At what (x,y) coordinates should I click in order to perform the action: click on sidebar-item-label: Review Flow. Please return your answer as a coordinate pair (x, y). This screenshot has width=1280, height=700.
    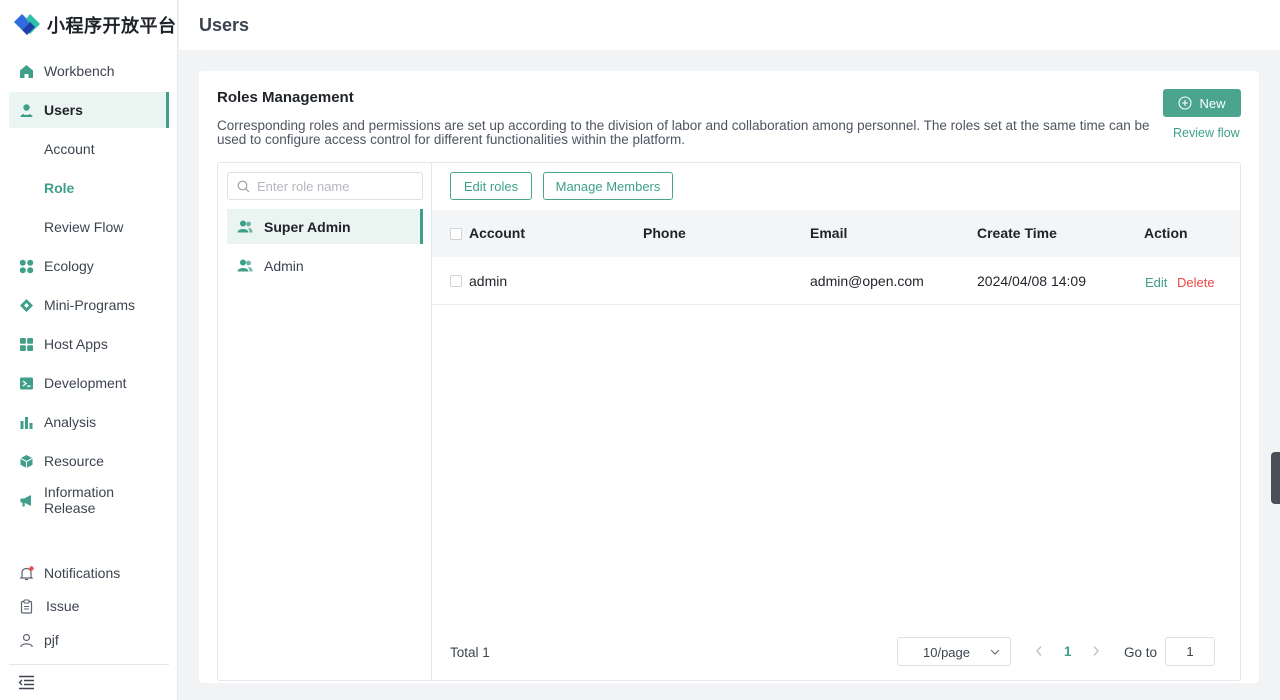
    Looking at the image, I should click on (84, 227).